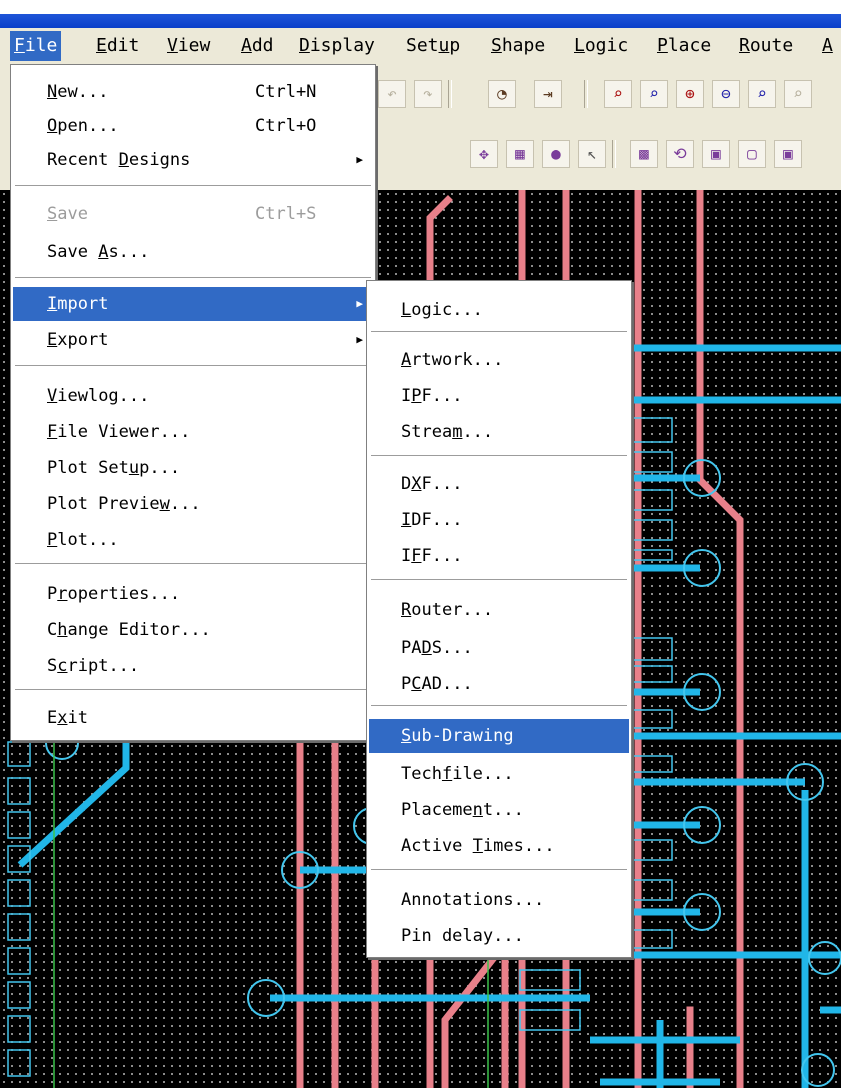  I want to click on menu-item-exit: Exit, so click(193, 718).